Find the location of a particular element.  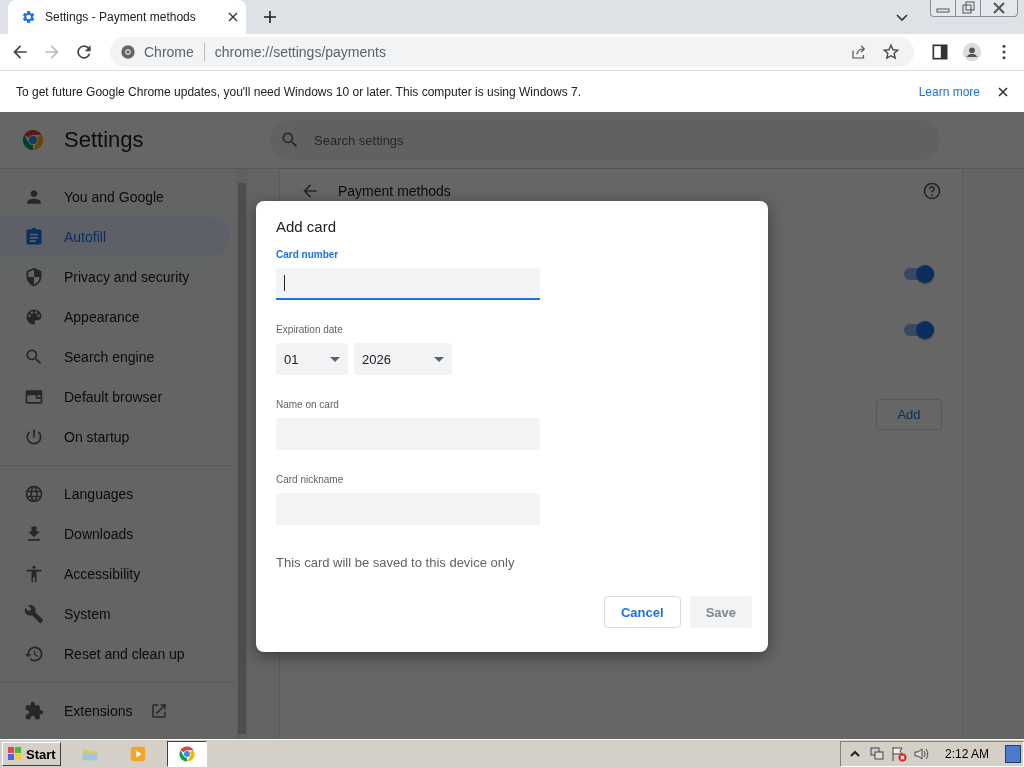

shield-icon is located at coordinates (34, 277).